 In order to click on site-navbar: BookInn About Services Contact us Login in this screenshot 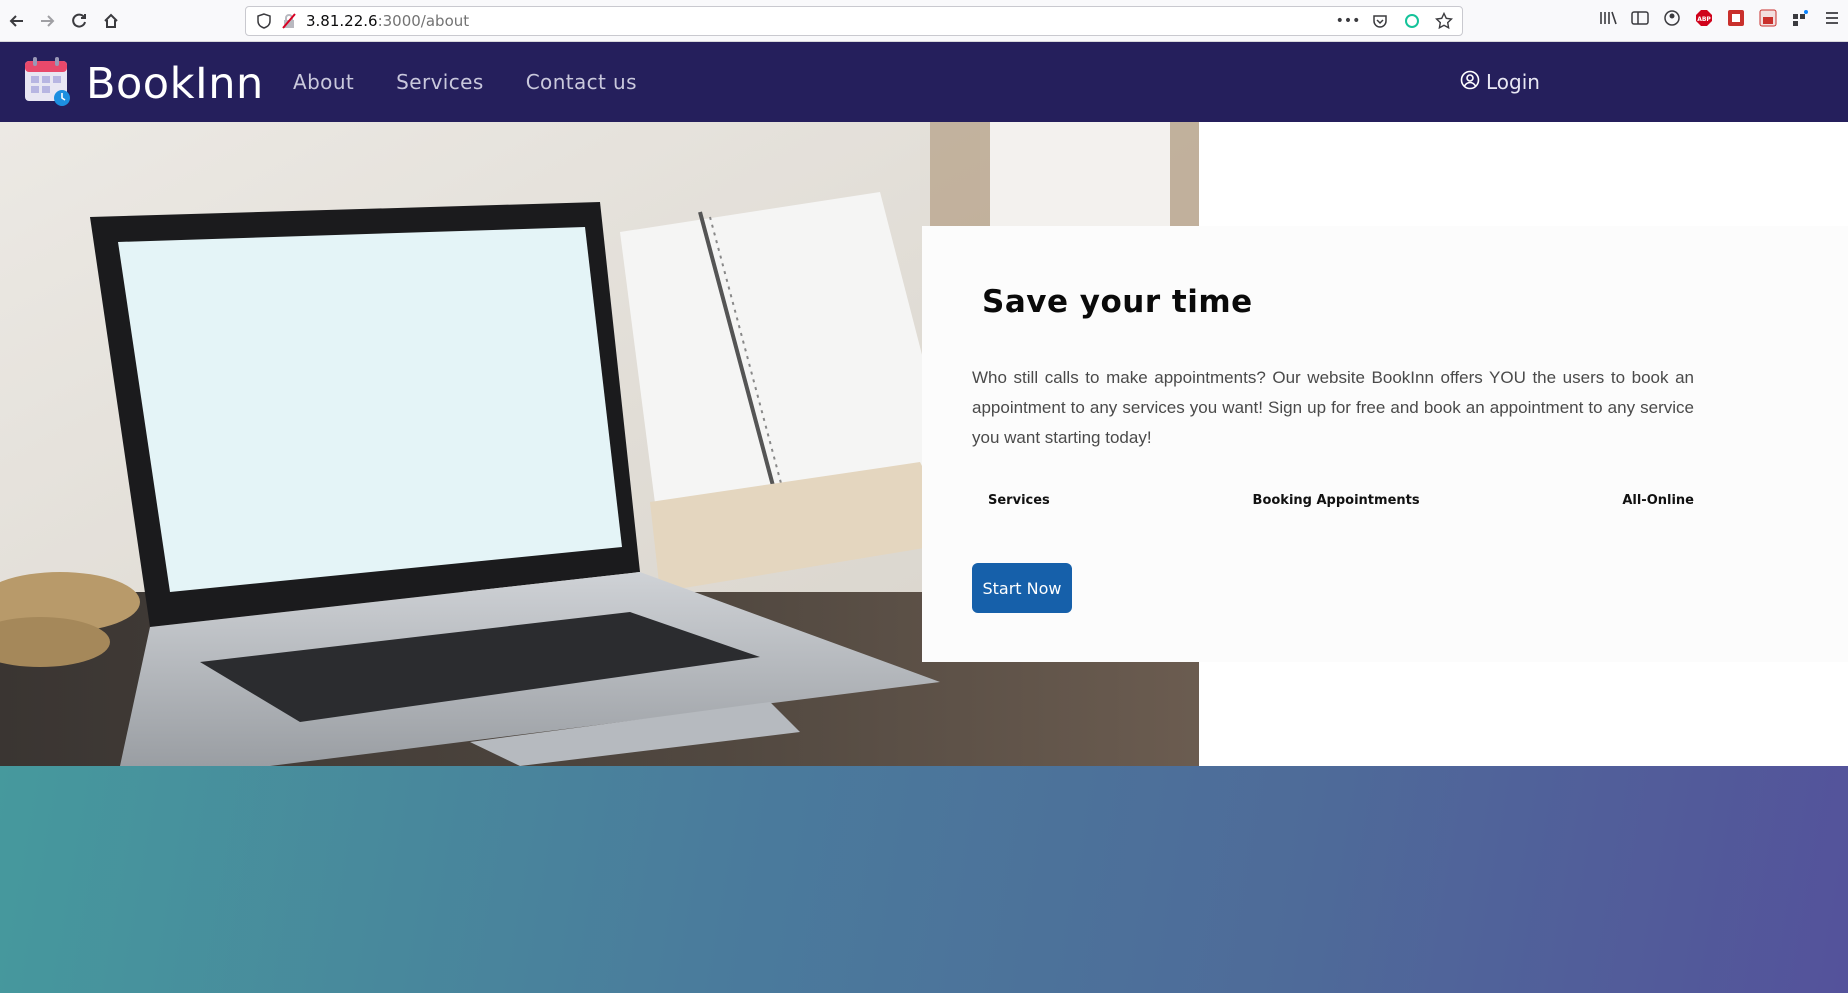, I will do `click(924, 82)`.